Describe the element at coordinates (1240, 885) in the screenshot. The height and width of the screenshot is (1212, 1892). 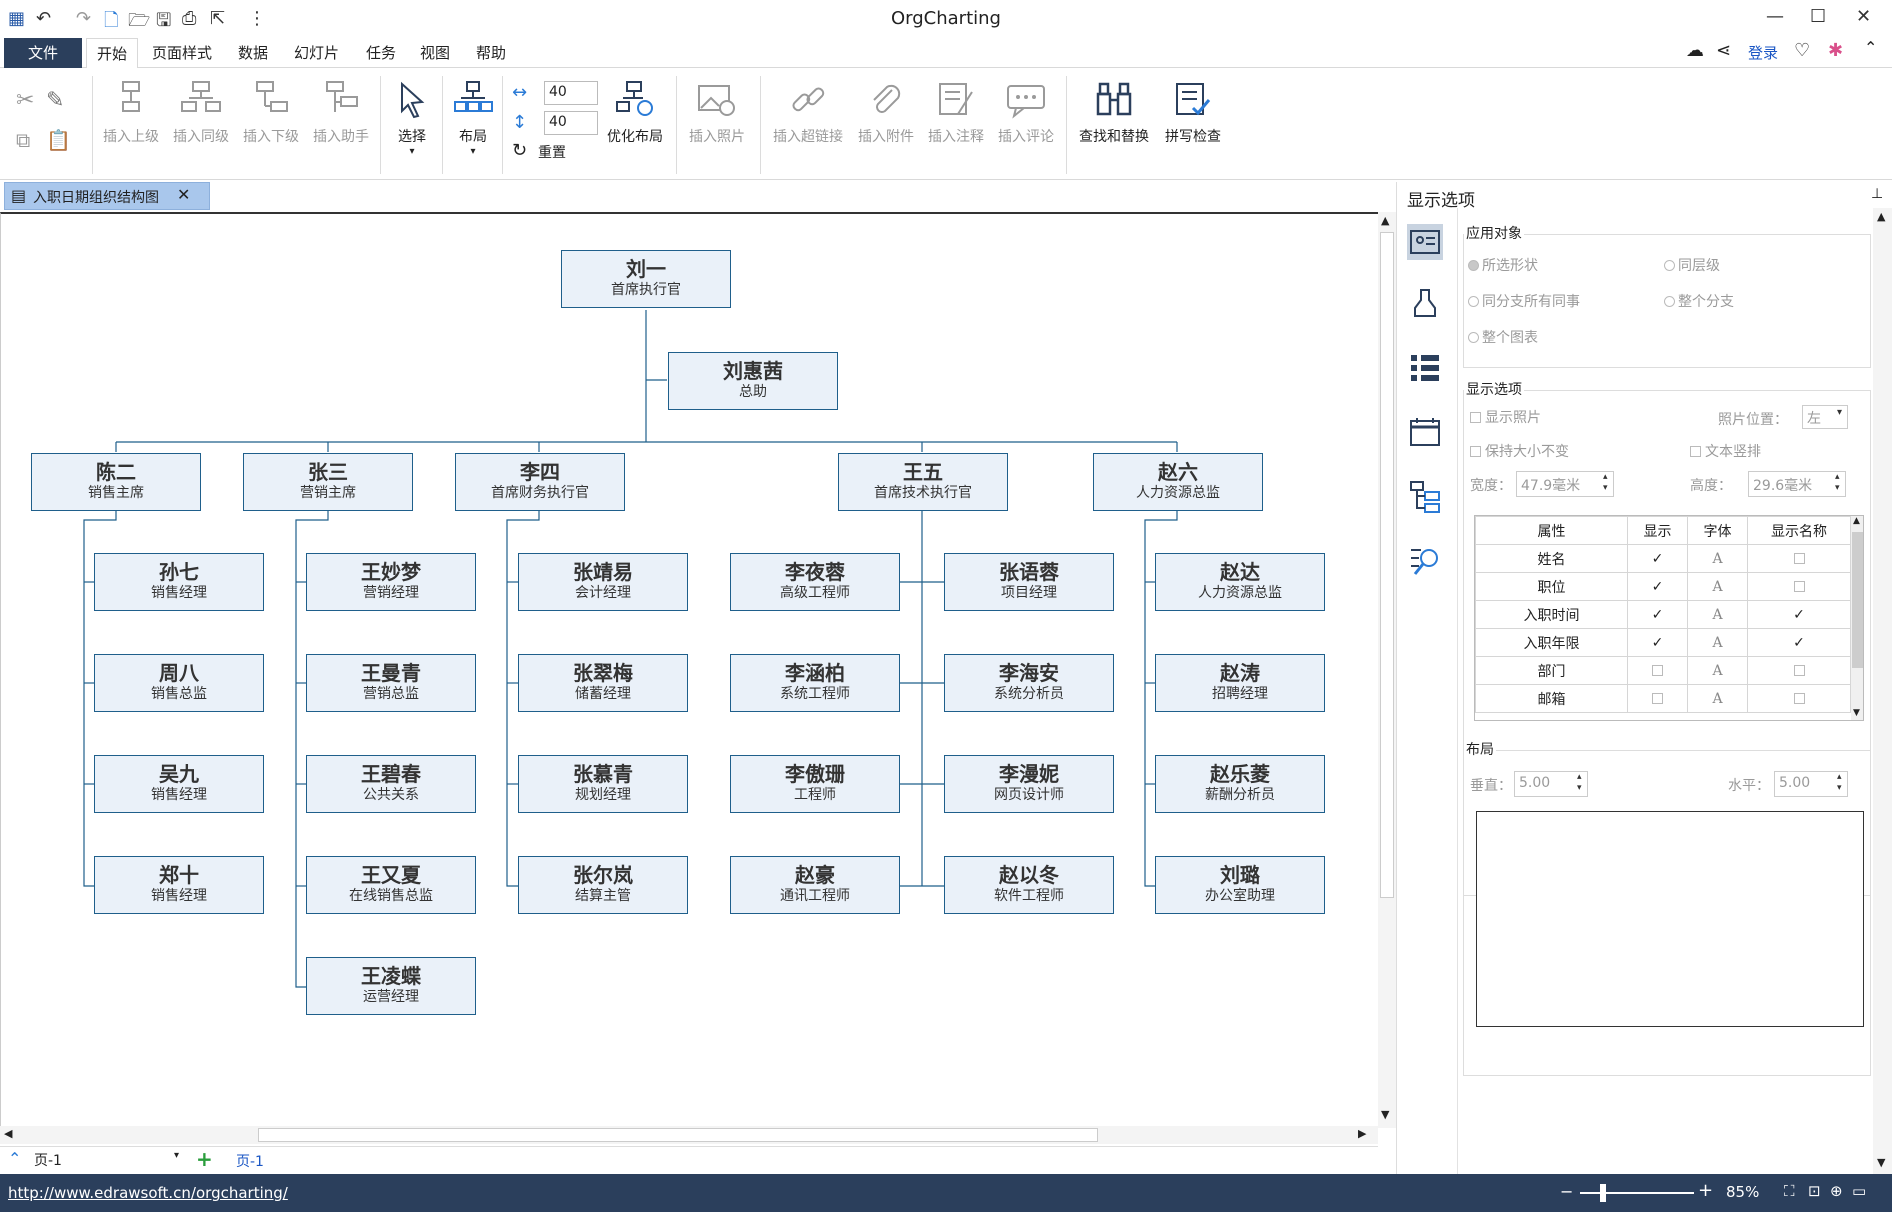
I see `org-node: 刘璐 办公室助理` at that location.